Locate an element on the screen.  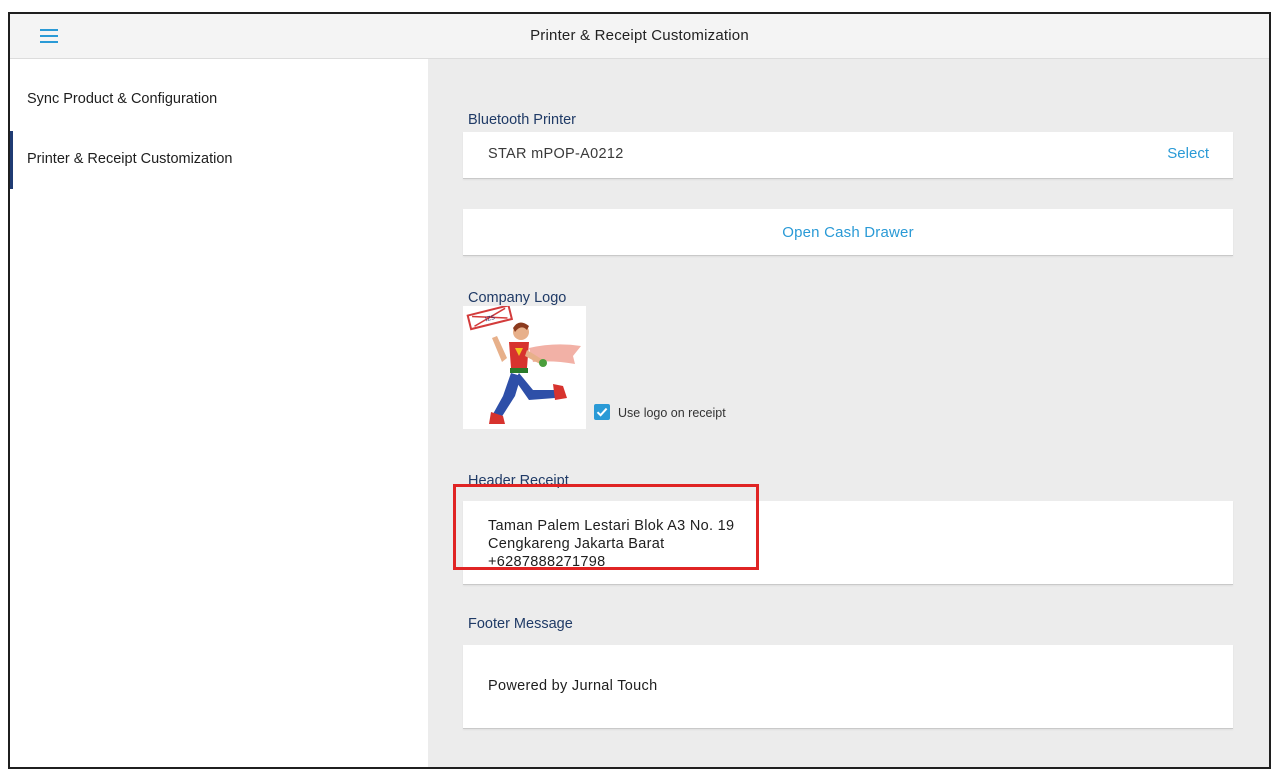
checkmark-icon is located at coordinates (602, 412).